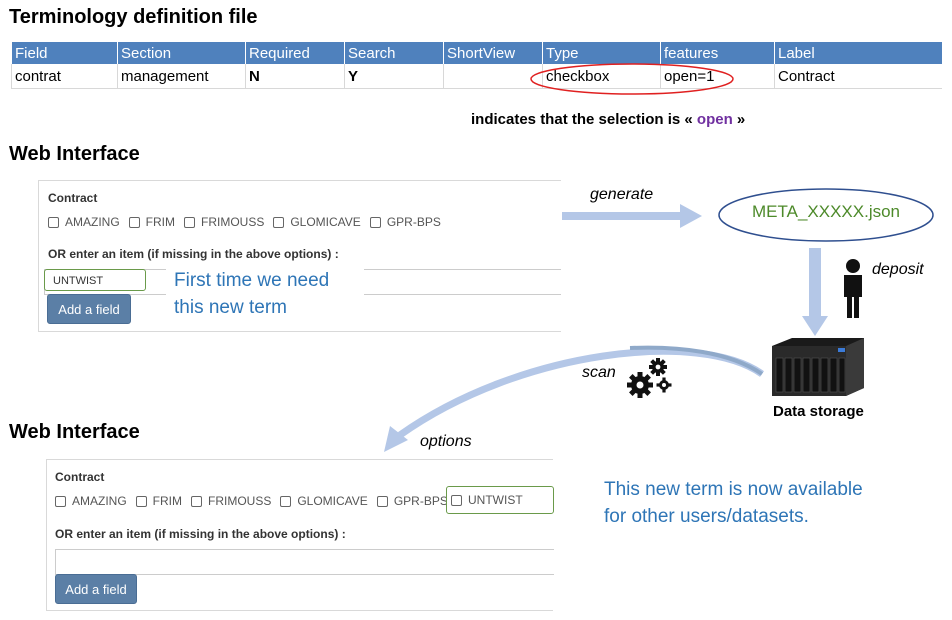 The width and height of the screenshot is (952, 620). What do you see at coordinates (632, 79) in the screenshot?
I see `highlight-ellipse` at bounding box center [632, 79].